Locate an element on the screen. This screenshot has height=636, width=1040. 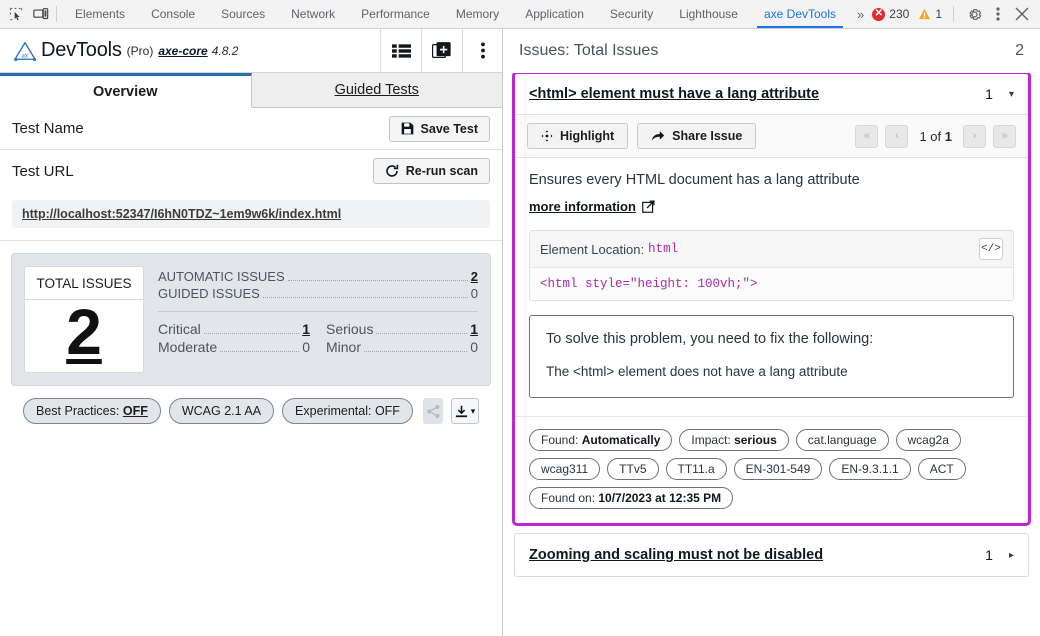
tab-guided-tests-label: Guided Tests is located at coordinates (376, 90).